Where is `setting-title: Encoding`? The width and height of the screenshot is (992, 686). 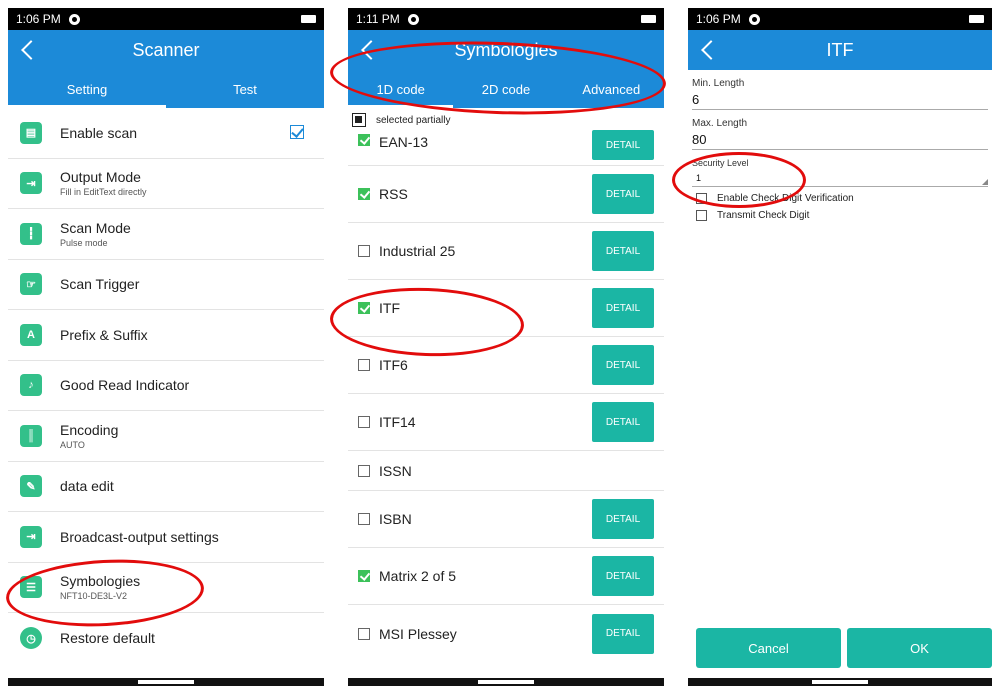 setting-title: Encoding is located at coordinates (89, 429).